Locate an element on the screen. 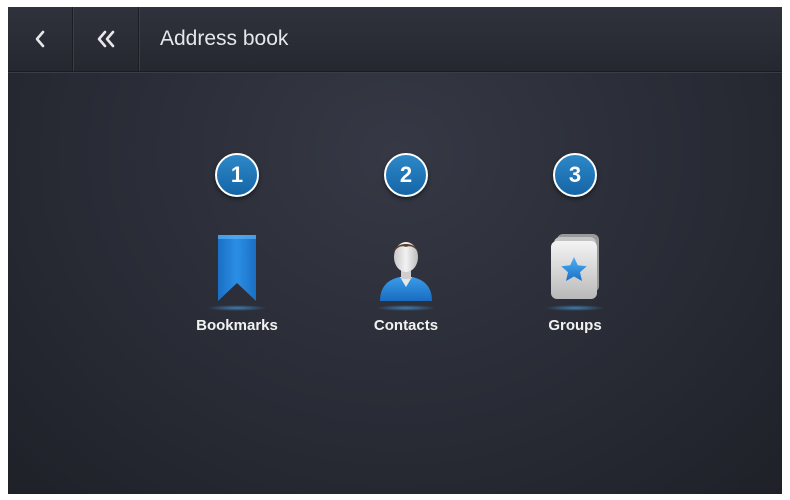 Image resolution: width=790 pixels, height=500 pixels. back-button is located at coordinates (40, 39).